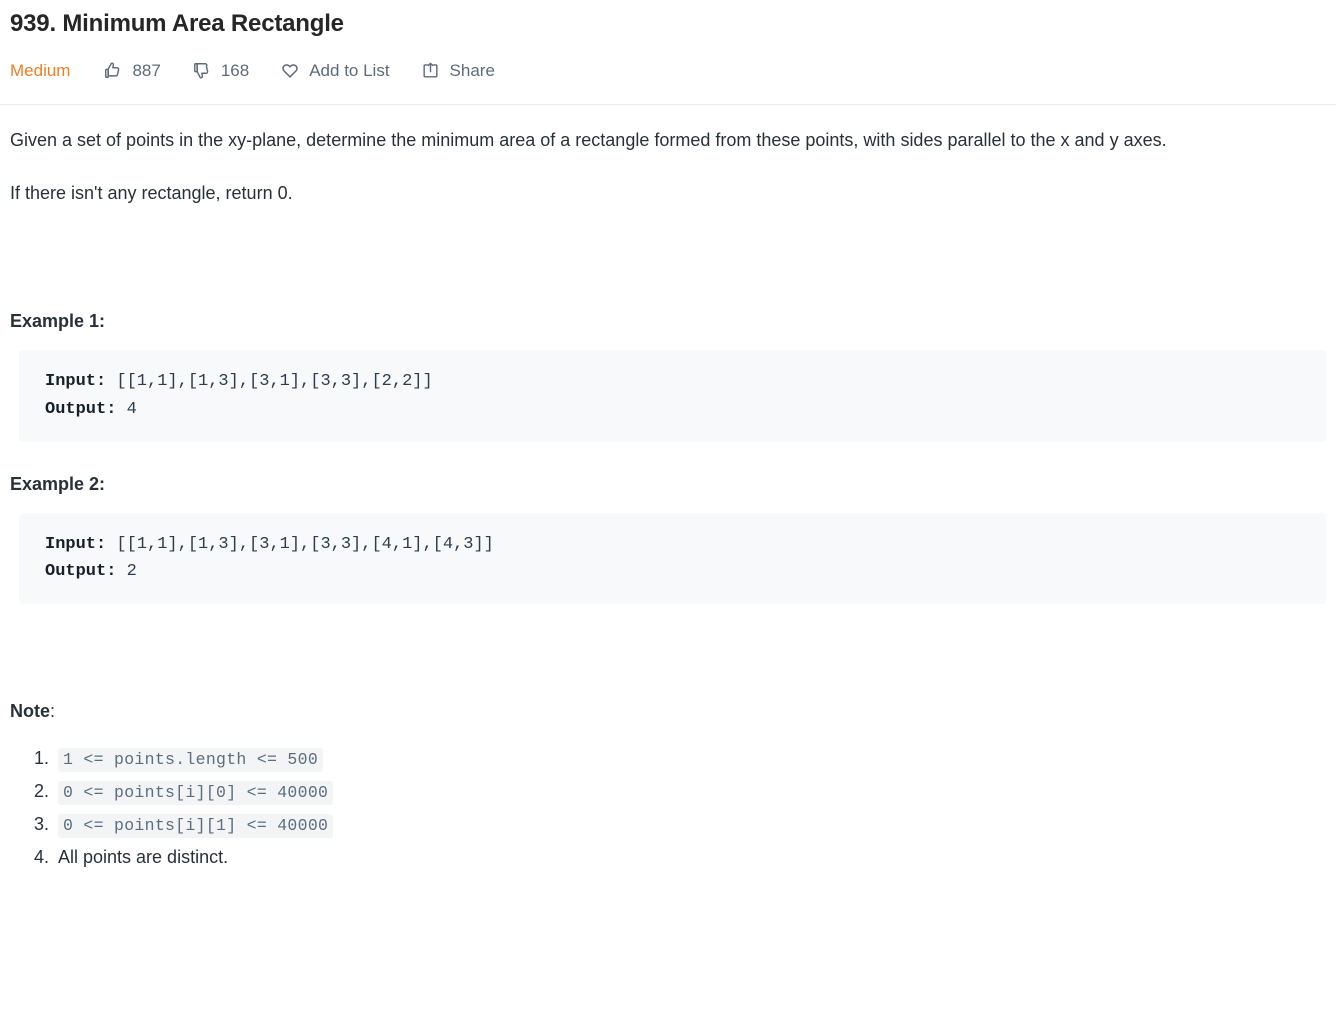 This screenshot has width=1336, height=1022. What do you see at coordinates (668, 63) in the screenshot?
I see `problem-meta-bar: Medium 887 168 Add to List Share` at bounding box center [668, 63].